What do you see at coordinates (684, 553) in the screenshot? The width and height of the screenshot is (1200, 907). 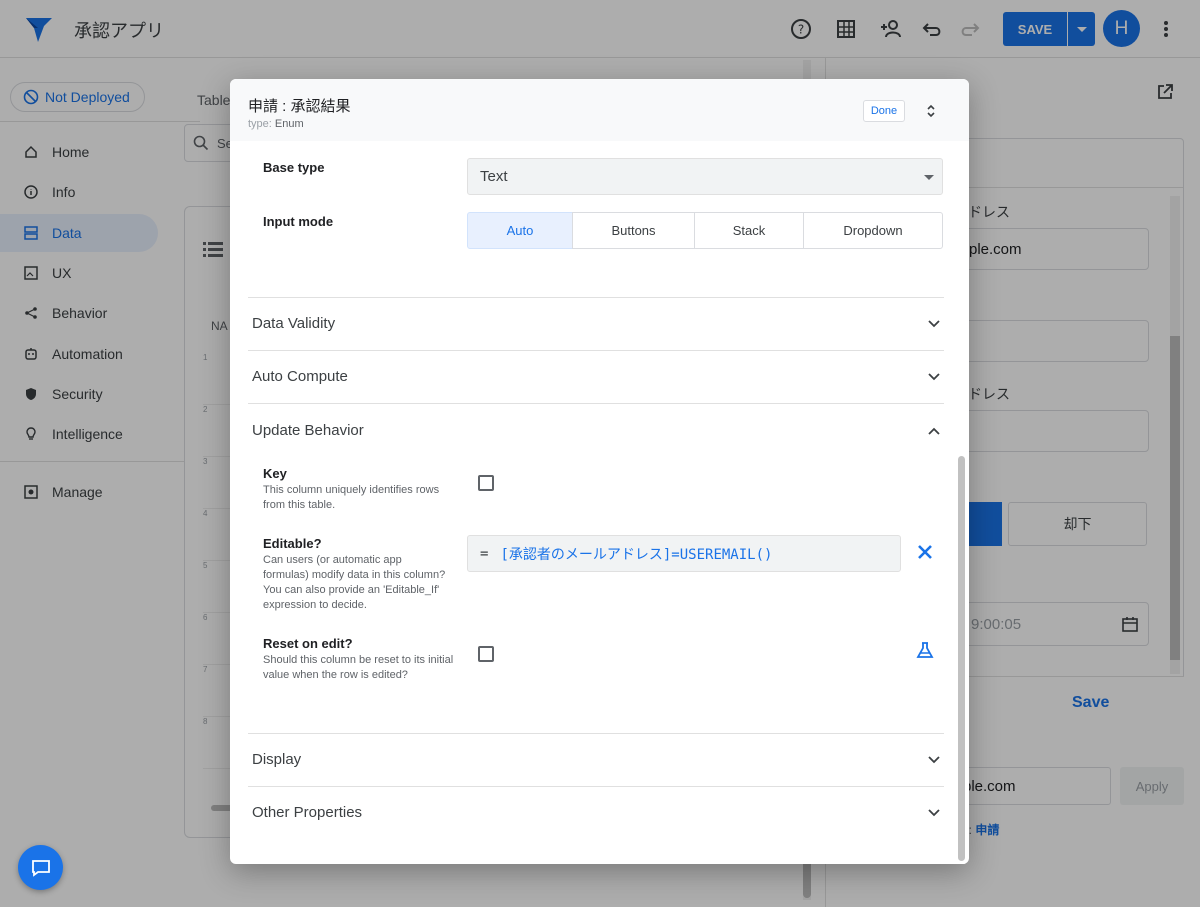 I see `editable-expression-input: = [承認者のメールアドレス]=USEREMAIL()` at bounding box center [684, 553].